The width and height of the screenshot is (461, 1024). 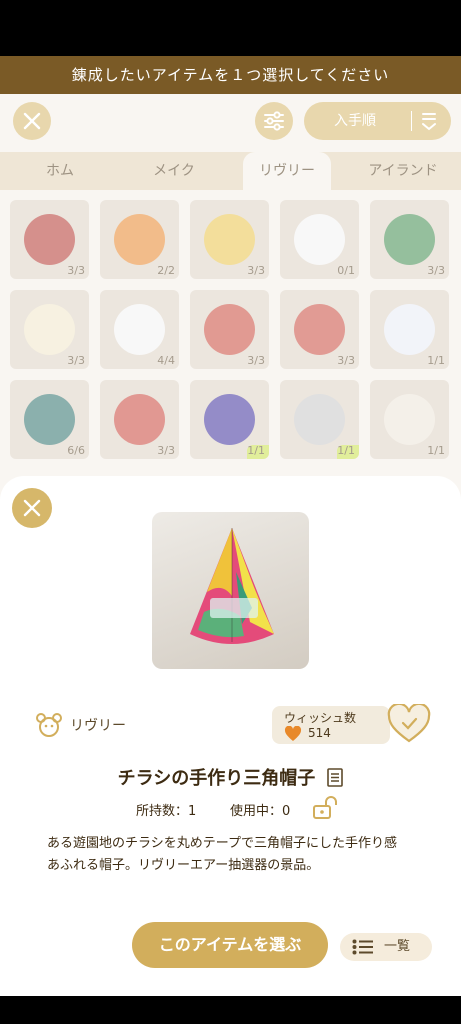 What do you see at coordinates (319, 733) in the screenshot?
I see `wish-count: 514` at bounding box center [319, 733].